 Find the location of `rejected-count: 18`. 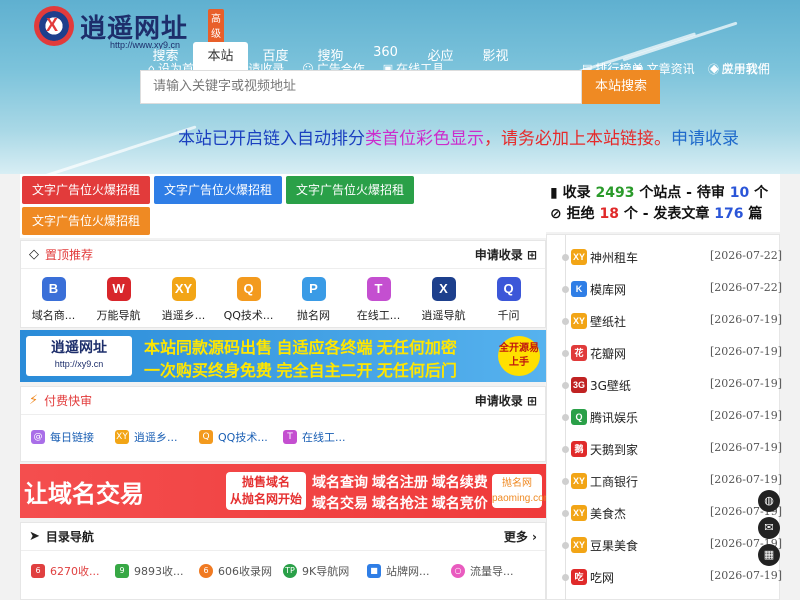

rejected-count: 18 is located at coordinates (609, 214).